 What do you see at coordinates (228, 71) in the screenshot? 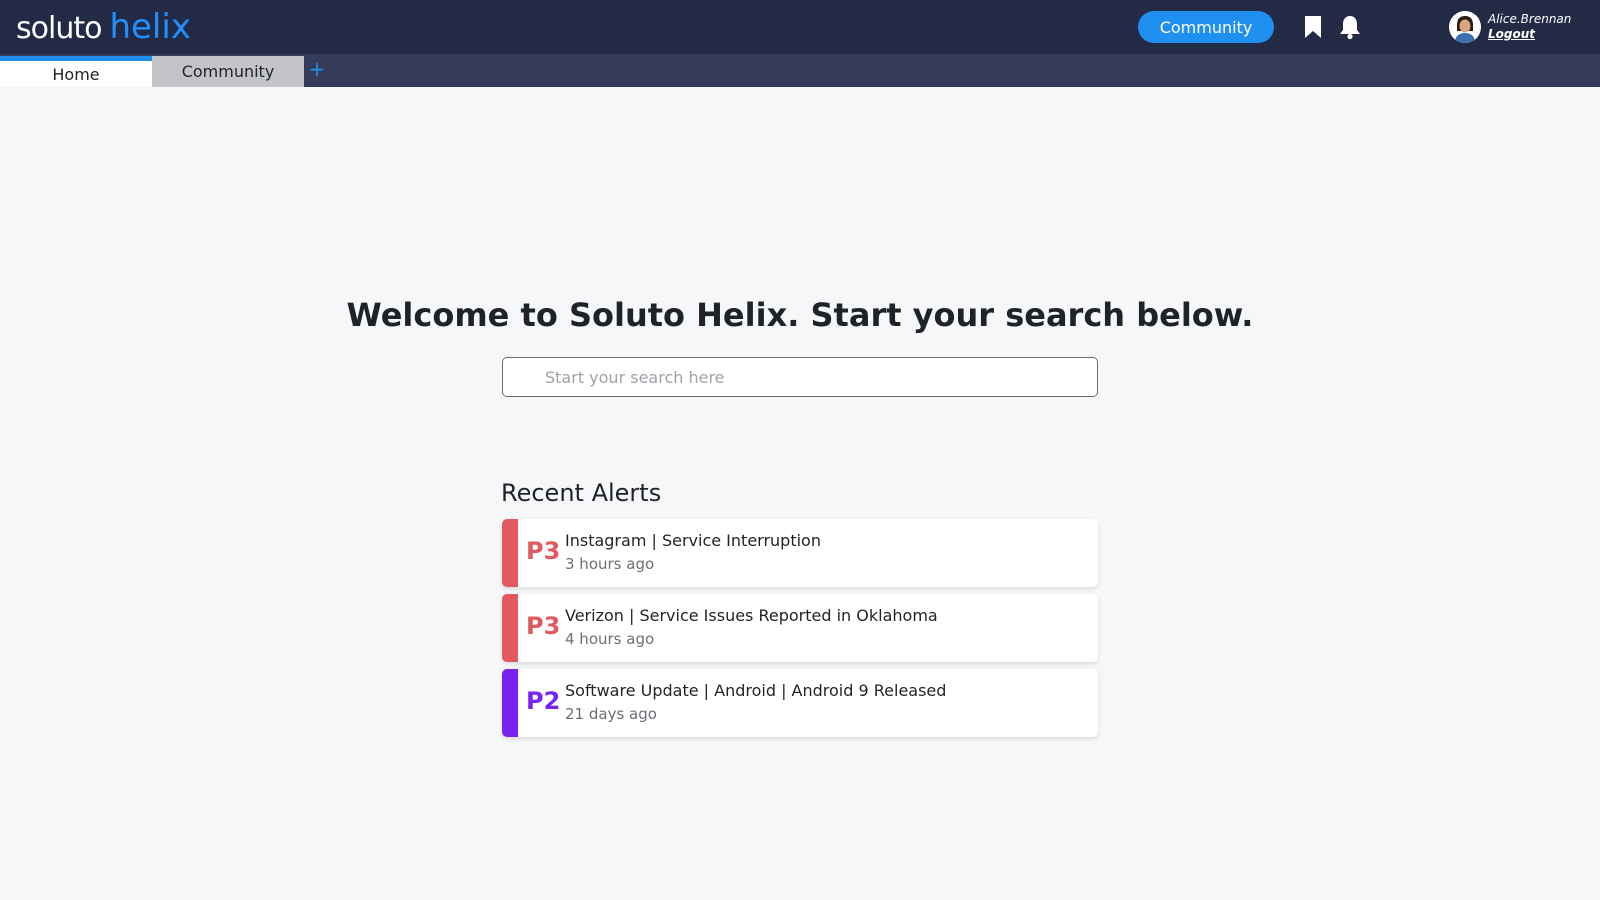
I see `tab-community: Community` at bounding box center [228, 71].